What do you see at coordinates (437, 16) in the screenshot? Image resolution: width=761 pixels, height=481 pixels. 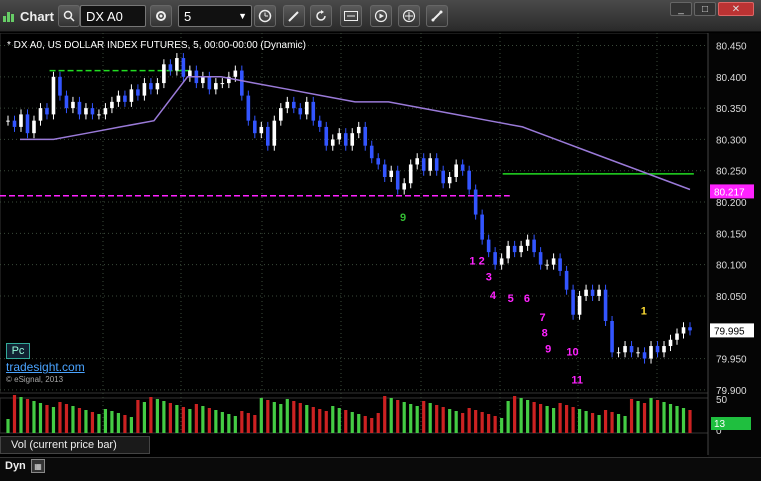 I see `link-icon` at bounding box center [437, 16].